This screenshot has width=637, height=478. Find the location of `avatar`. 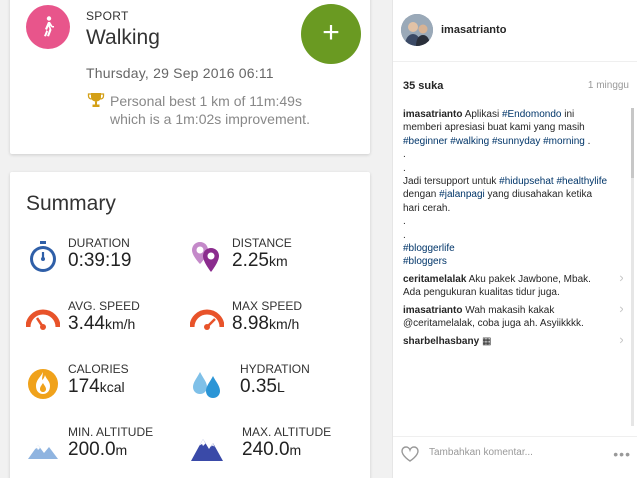

avatar is located at coordinates (417, 30).